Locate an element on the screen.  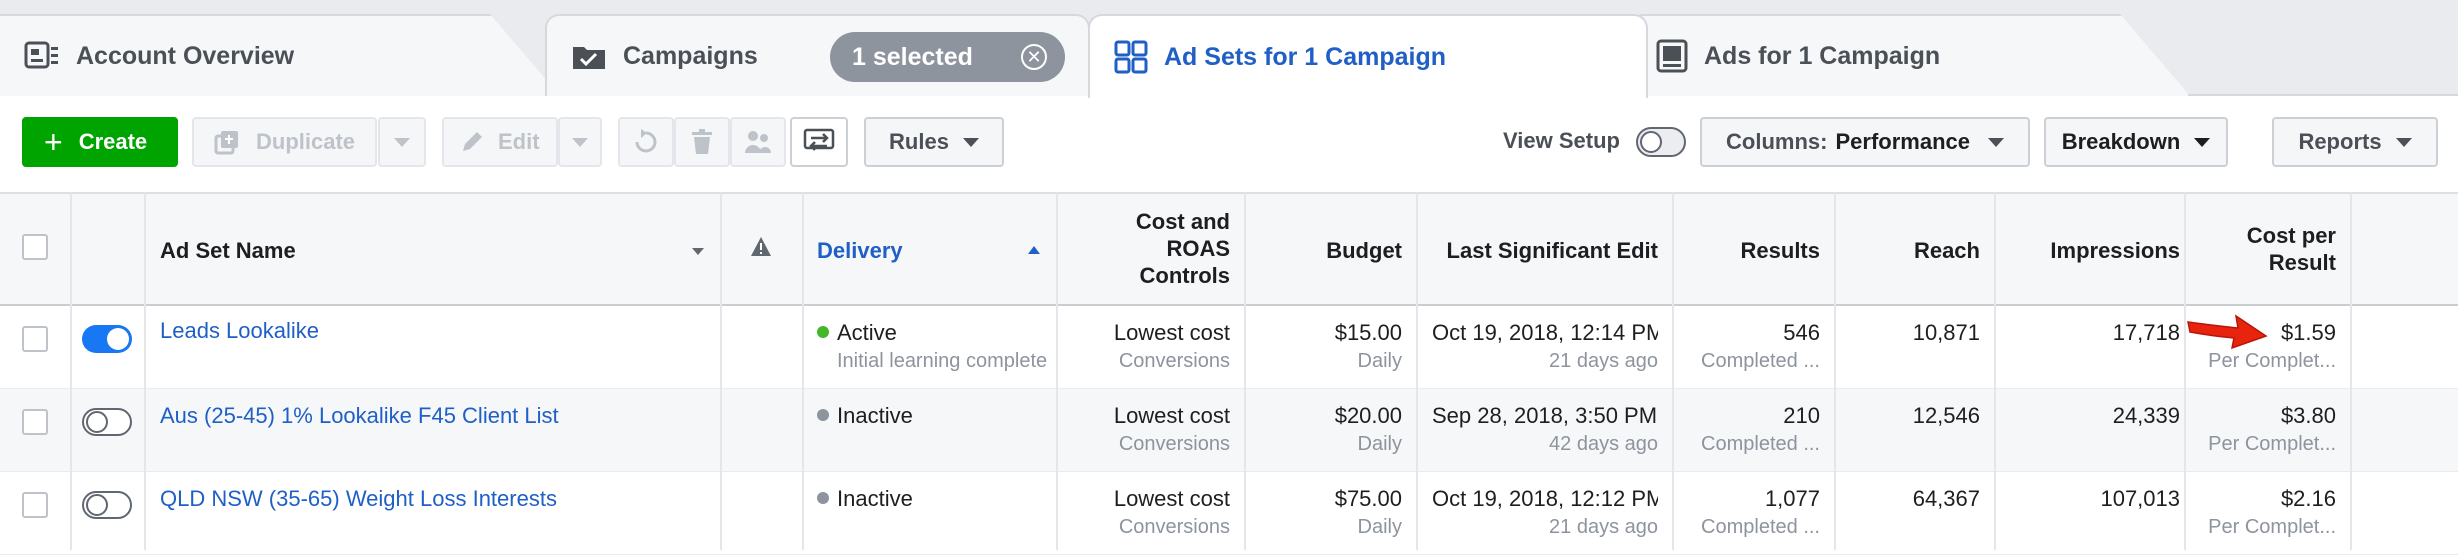
edit-dropdown-button is located at coordinates (580, 142).